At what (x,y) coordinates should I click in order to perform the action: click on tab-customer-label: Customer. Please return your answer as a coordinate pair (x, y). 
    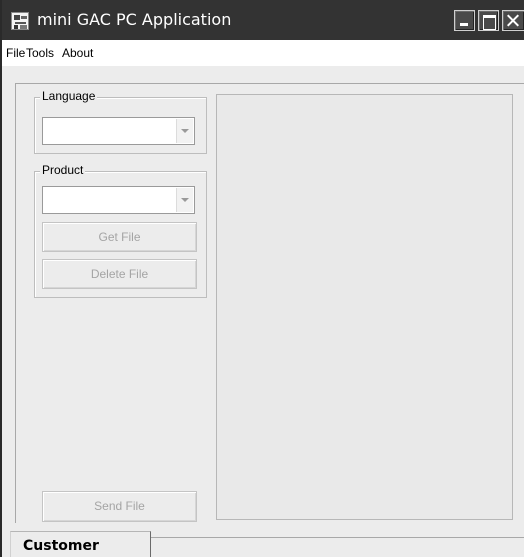
    Looking at the image, I should click on (61, 546).